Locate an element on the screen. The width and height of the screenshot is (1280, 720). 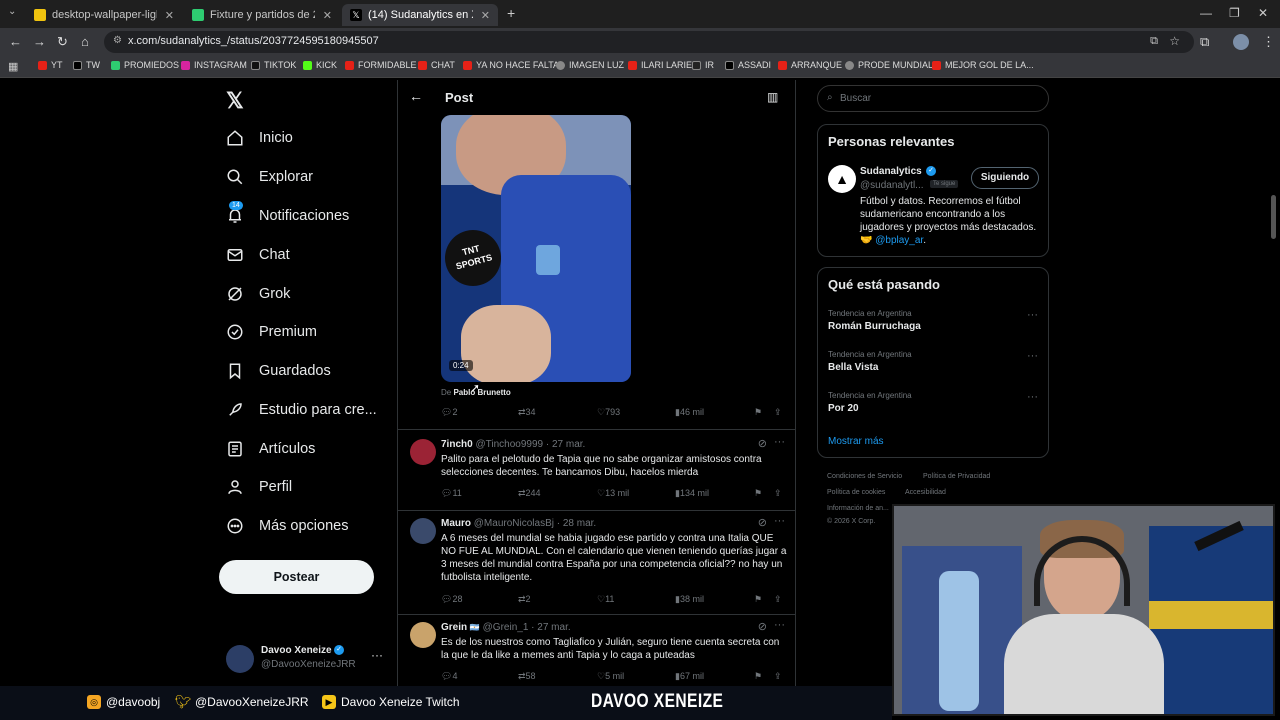
avatar: ▲ is located at coordinates (842, 179).